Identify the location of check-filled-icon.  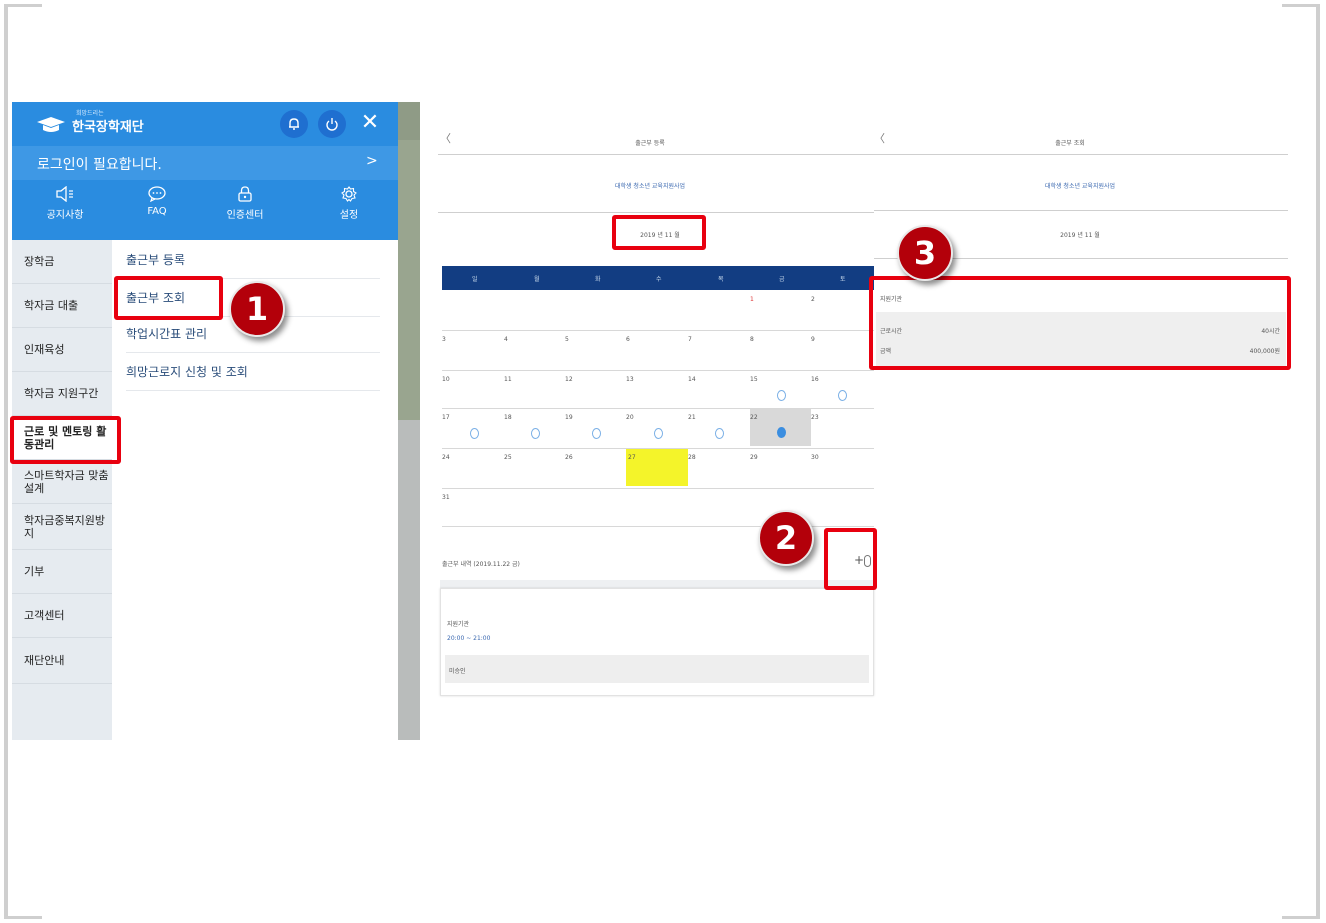
(781, 432).